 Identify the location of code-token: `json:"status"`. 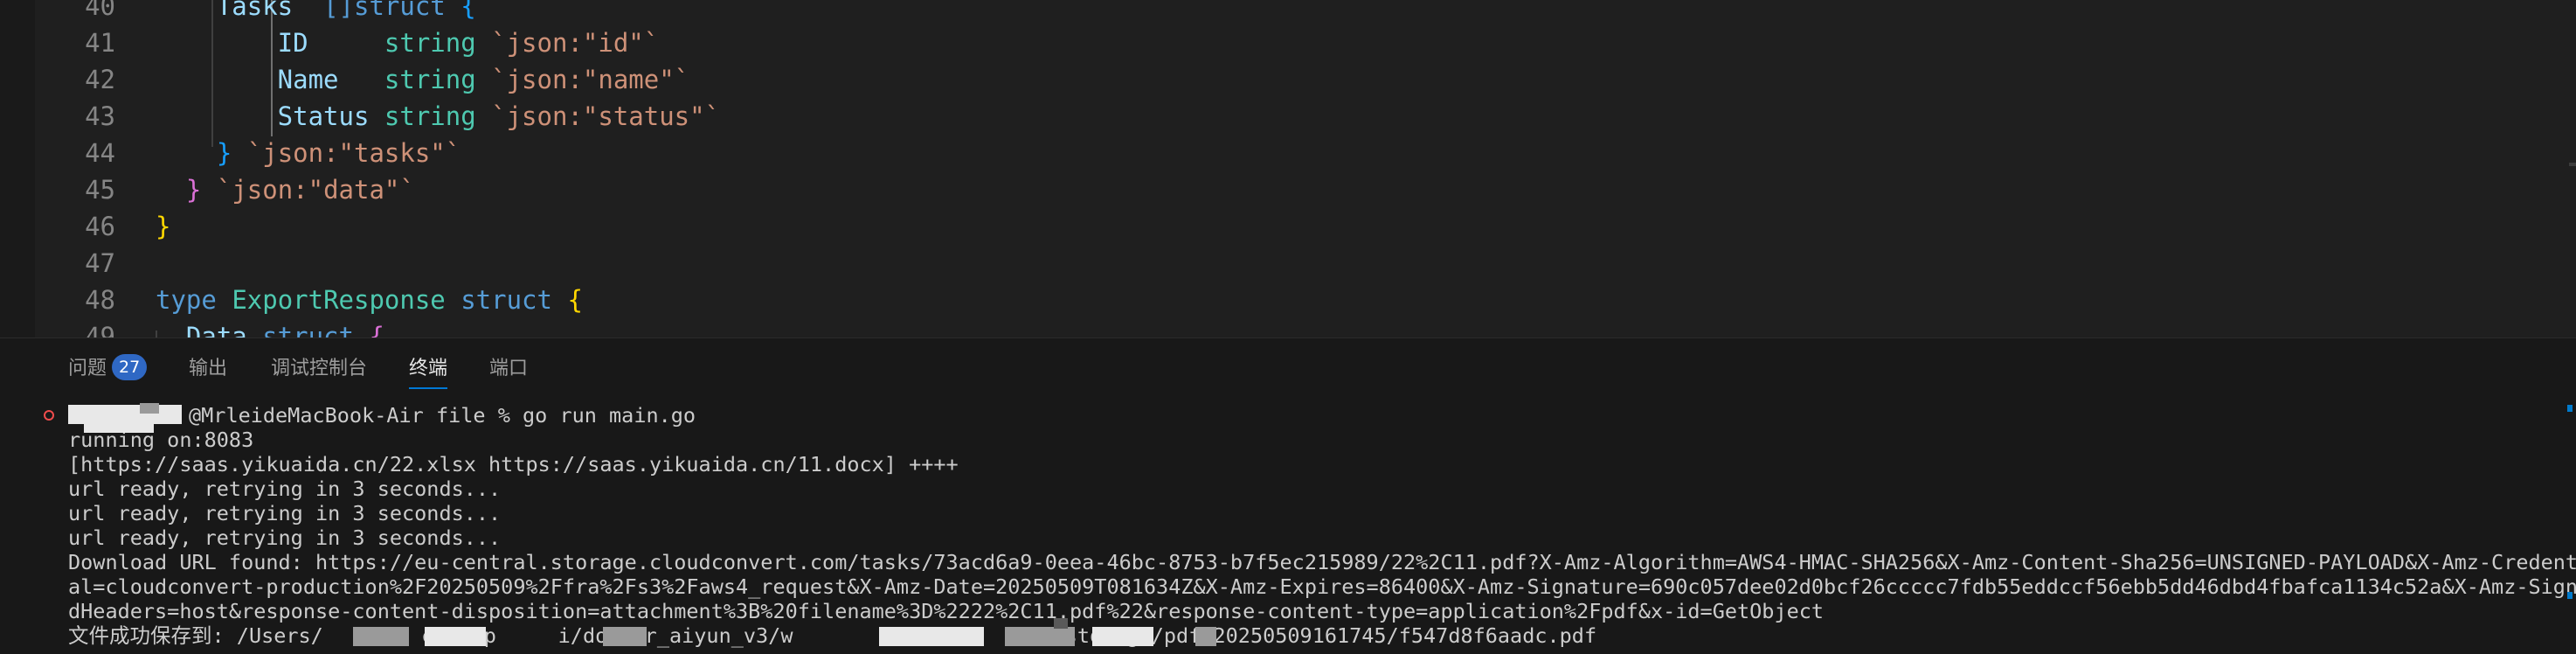
(606, 116).